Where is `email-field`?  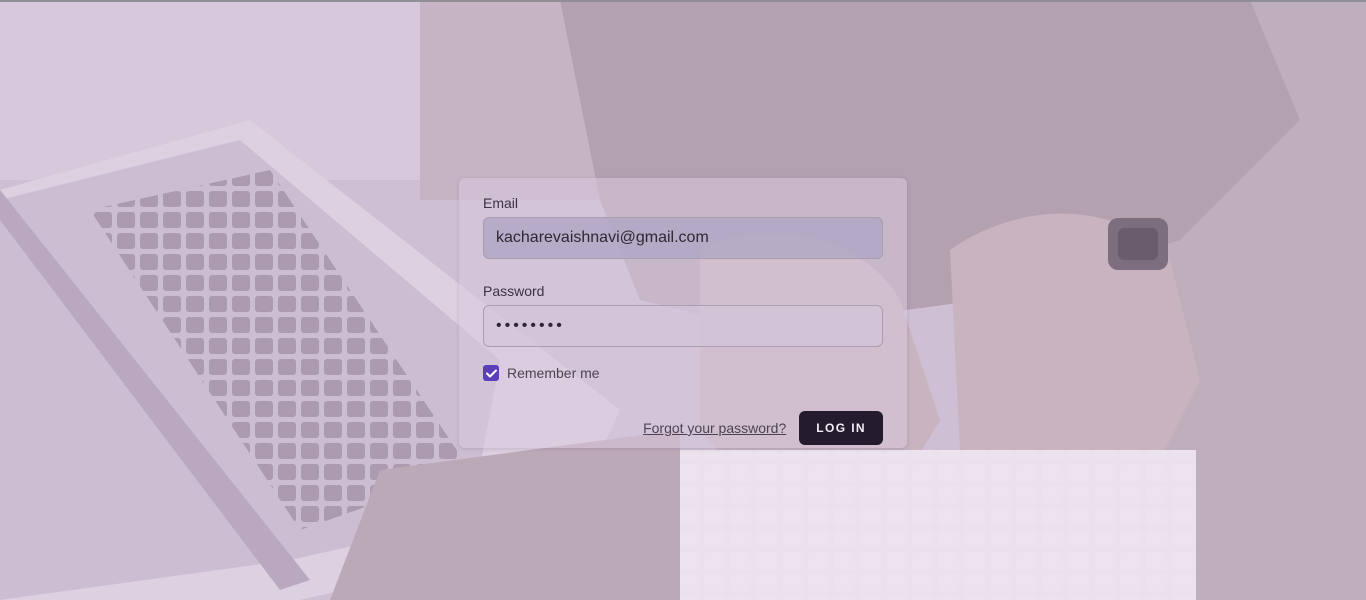
email-field is located at coordinates (683, 238).